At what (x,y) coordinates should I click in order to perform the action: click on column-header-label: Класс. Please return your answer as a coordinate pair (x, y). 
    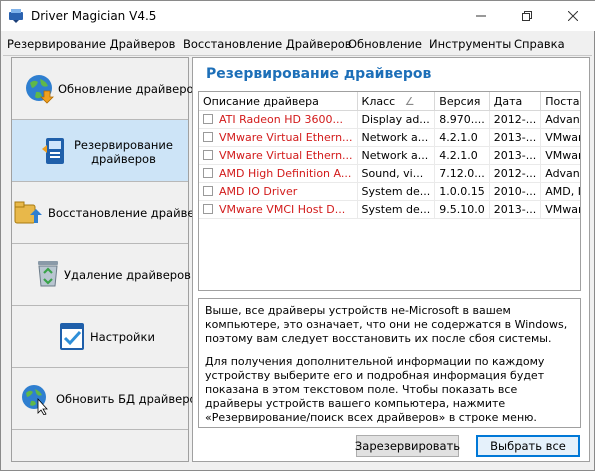
    Looking at the image, I should click on (378, 101).